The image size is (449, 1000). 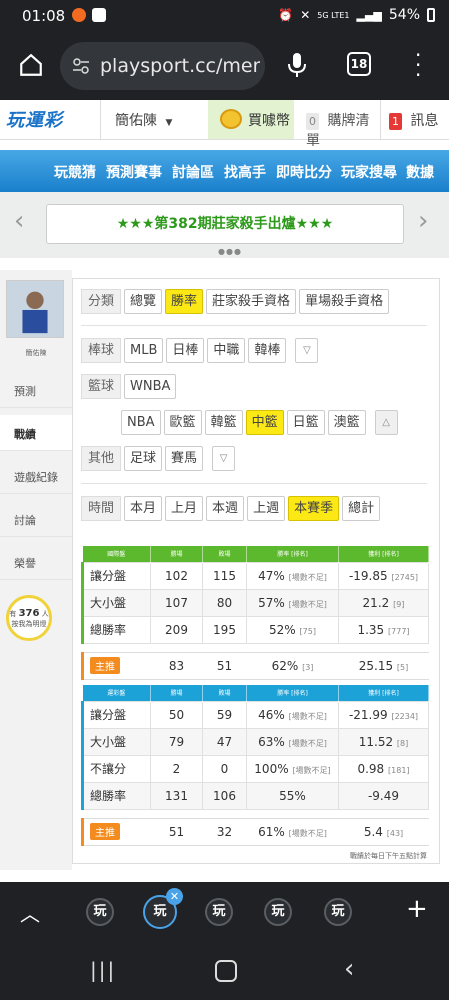 I want to click on nav-item-player-search: 玩家搜尋, so click(x=369, y=172).